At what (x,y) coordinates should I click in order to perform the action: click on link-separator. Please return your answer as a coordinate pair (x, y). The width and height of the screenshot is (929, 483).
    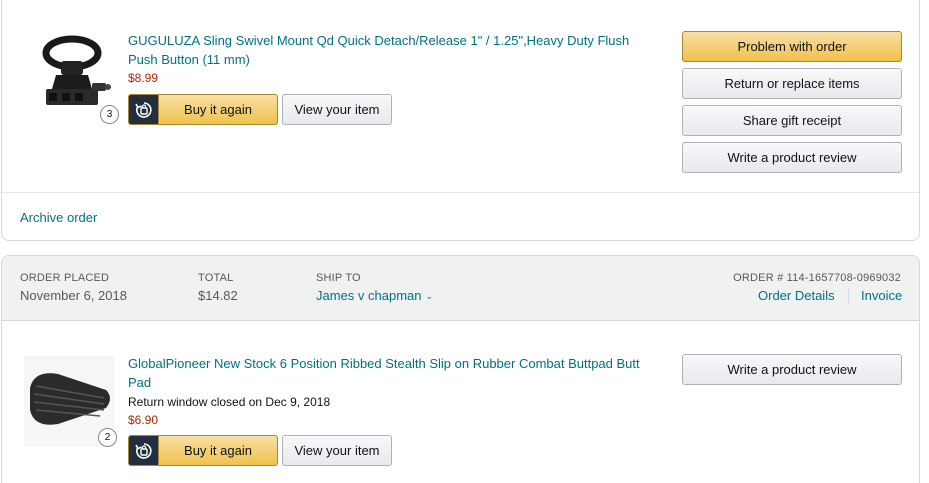
    Looking at the image, I should click on (848, 296).